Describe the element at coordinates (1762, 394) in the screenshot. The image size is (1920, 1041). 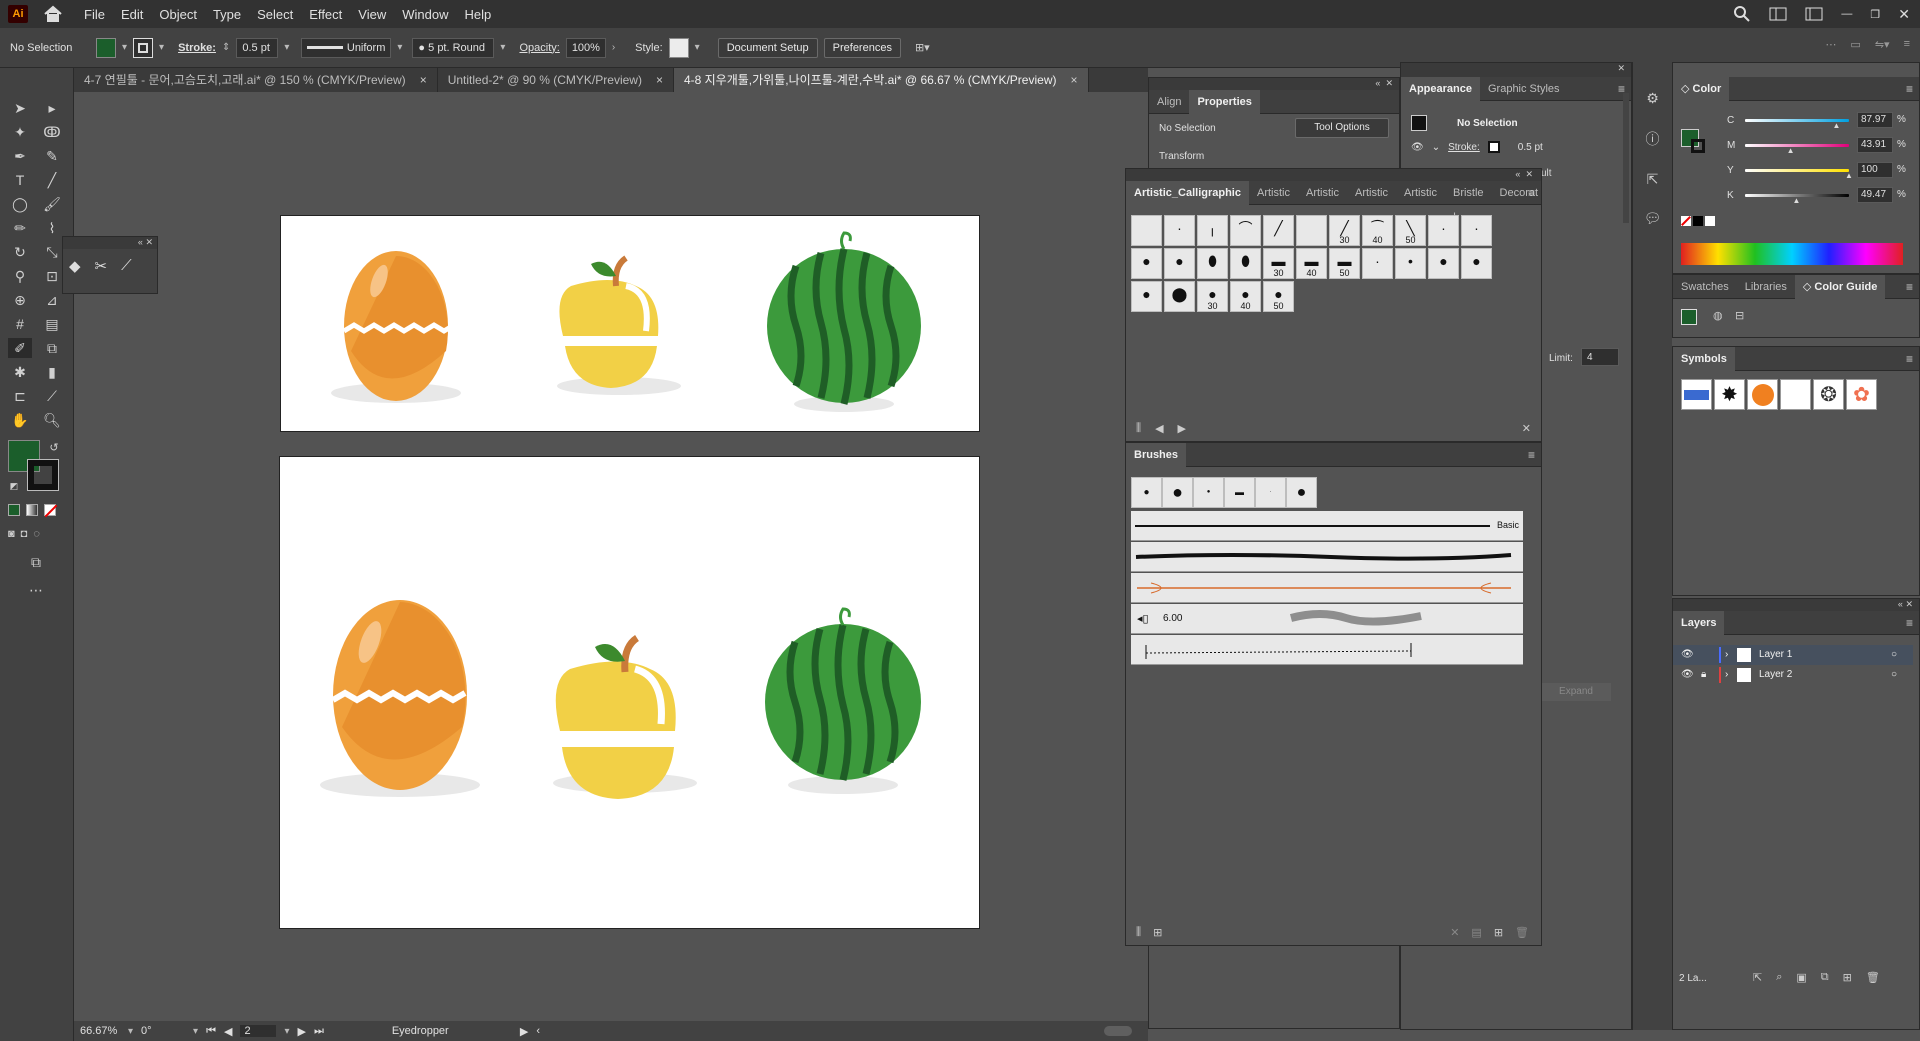
I see `symbol-orange-ball` at that location.